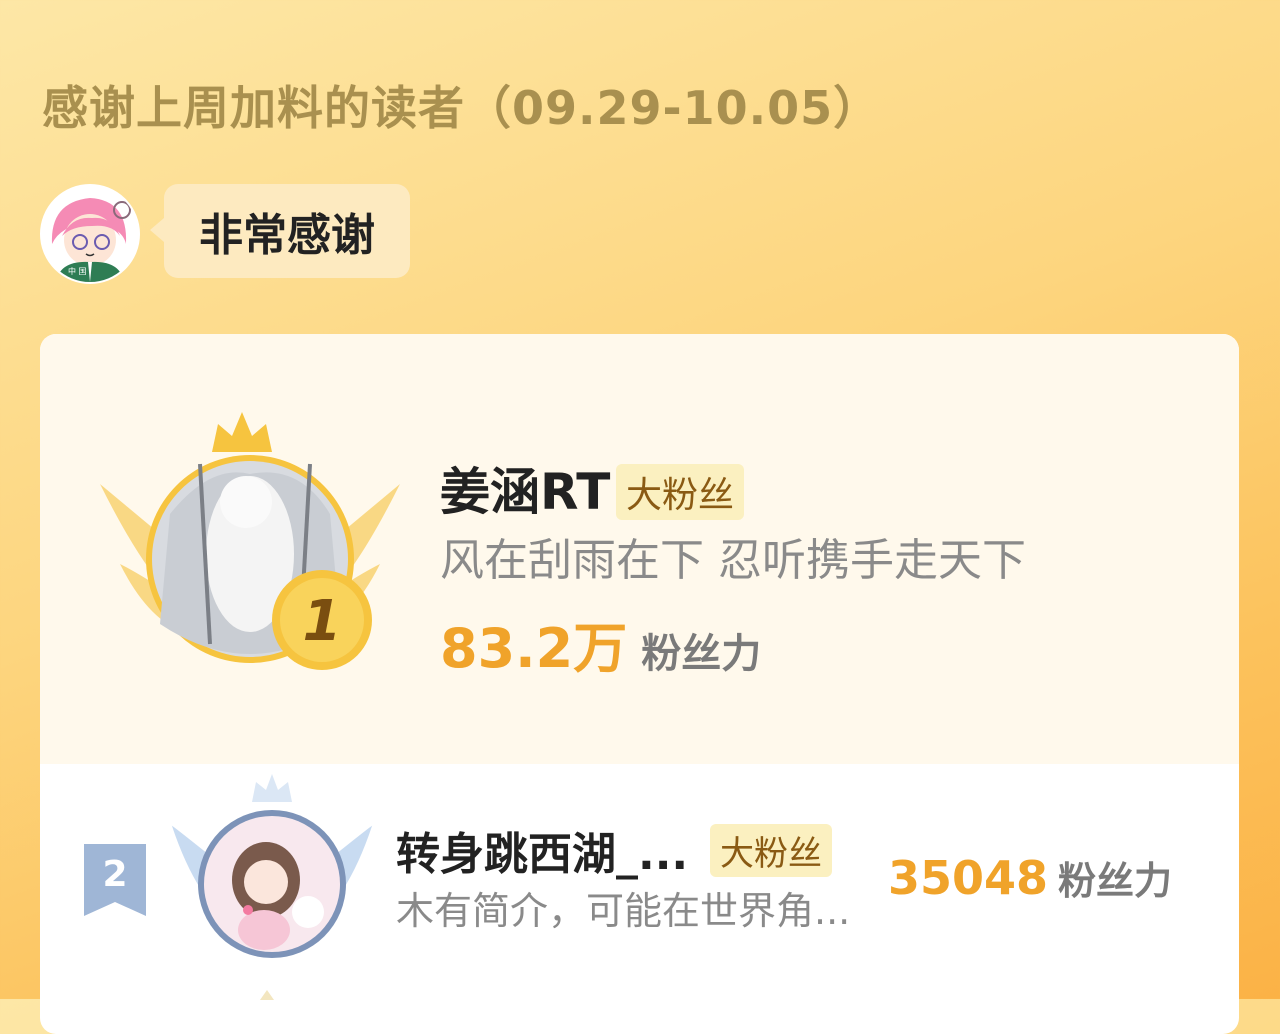  Describe the element at coordinates (733, 560) in the screenshot. I see `rank-1-bio: 风在刮雨在下 忍听携手走天下` at that location.